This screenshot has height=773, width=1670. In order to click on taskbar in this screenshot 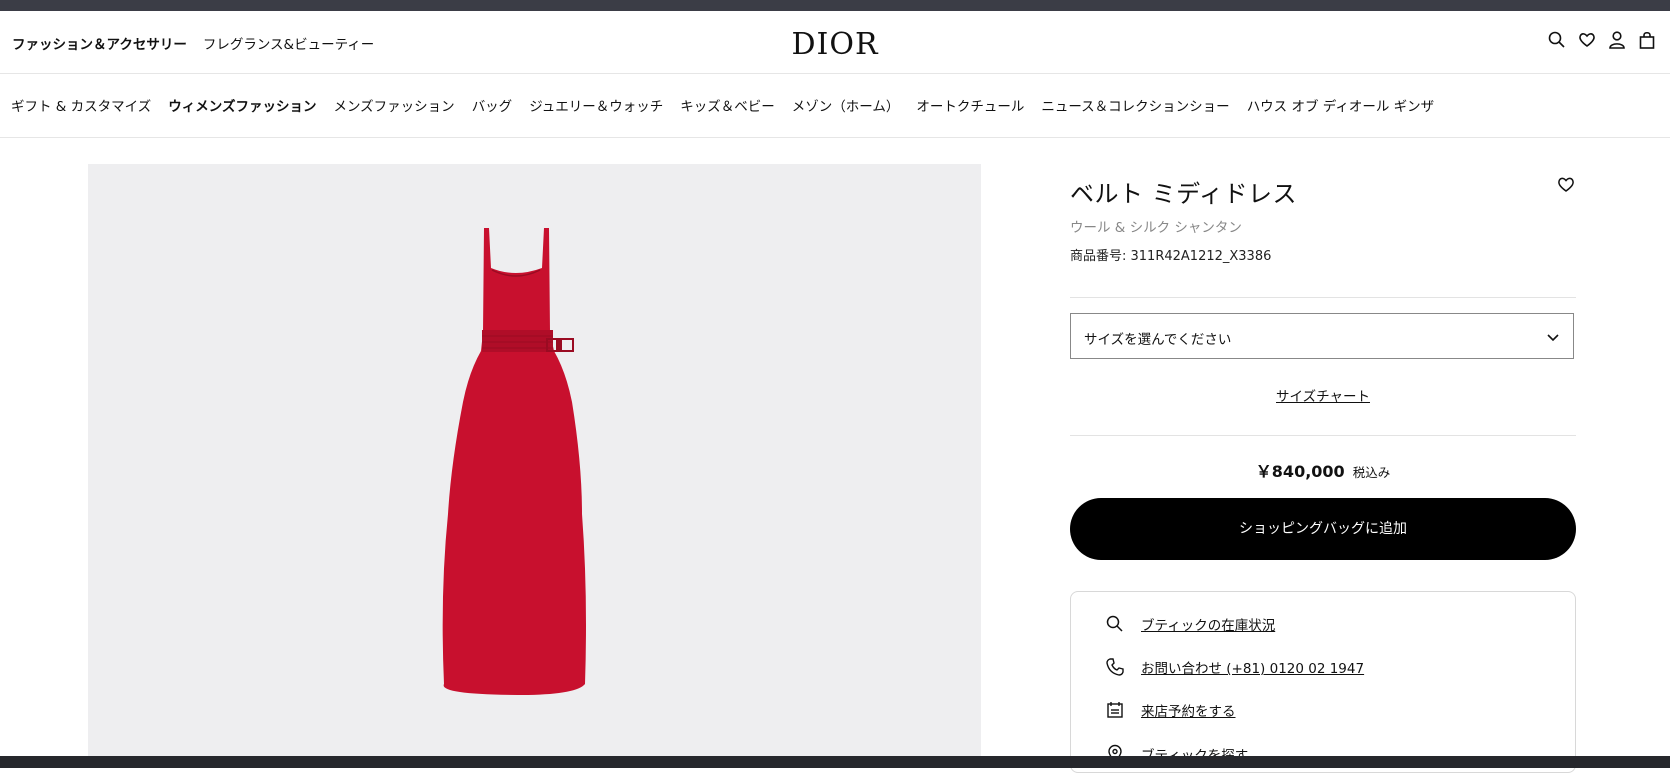, I will do `click(835, 762)`.